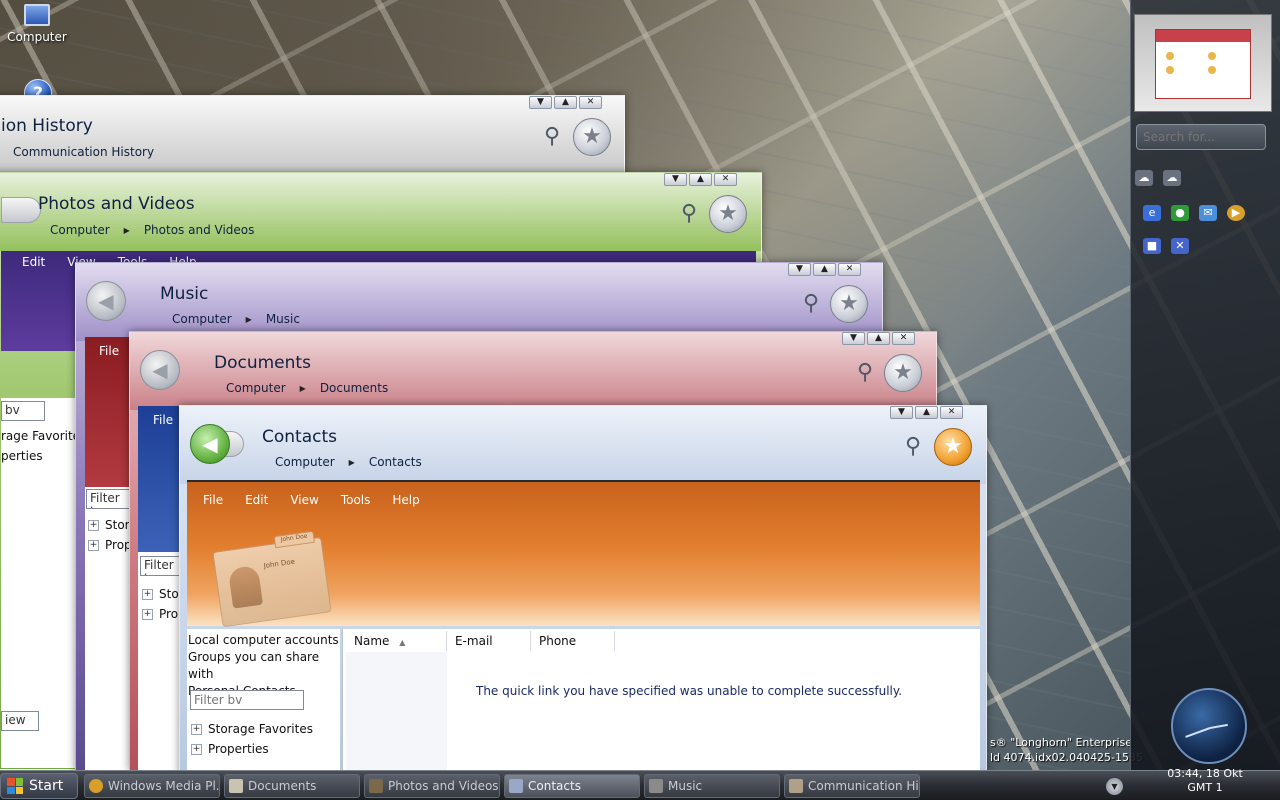  I want to click on breadcrumb-item: Communication History, so click(83, 152).